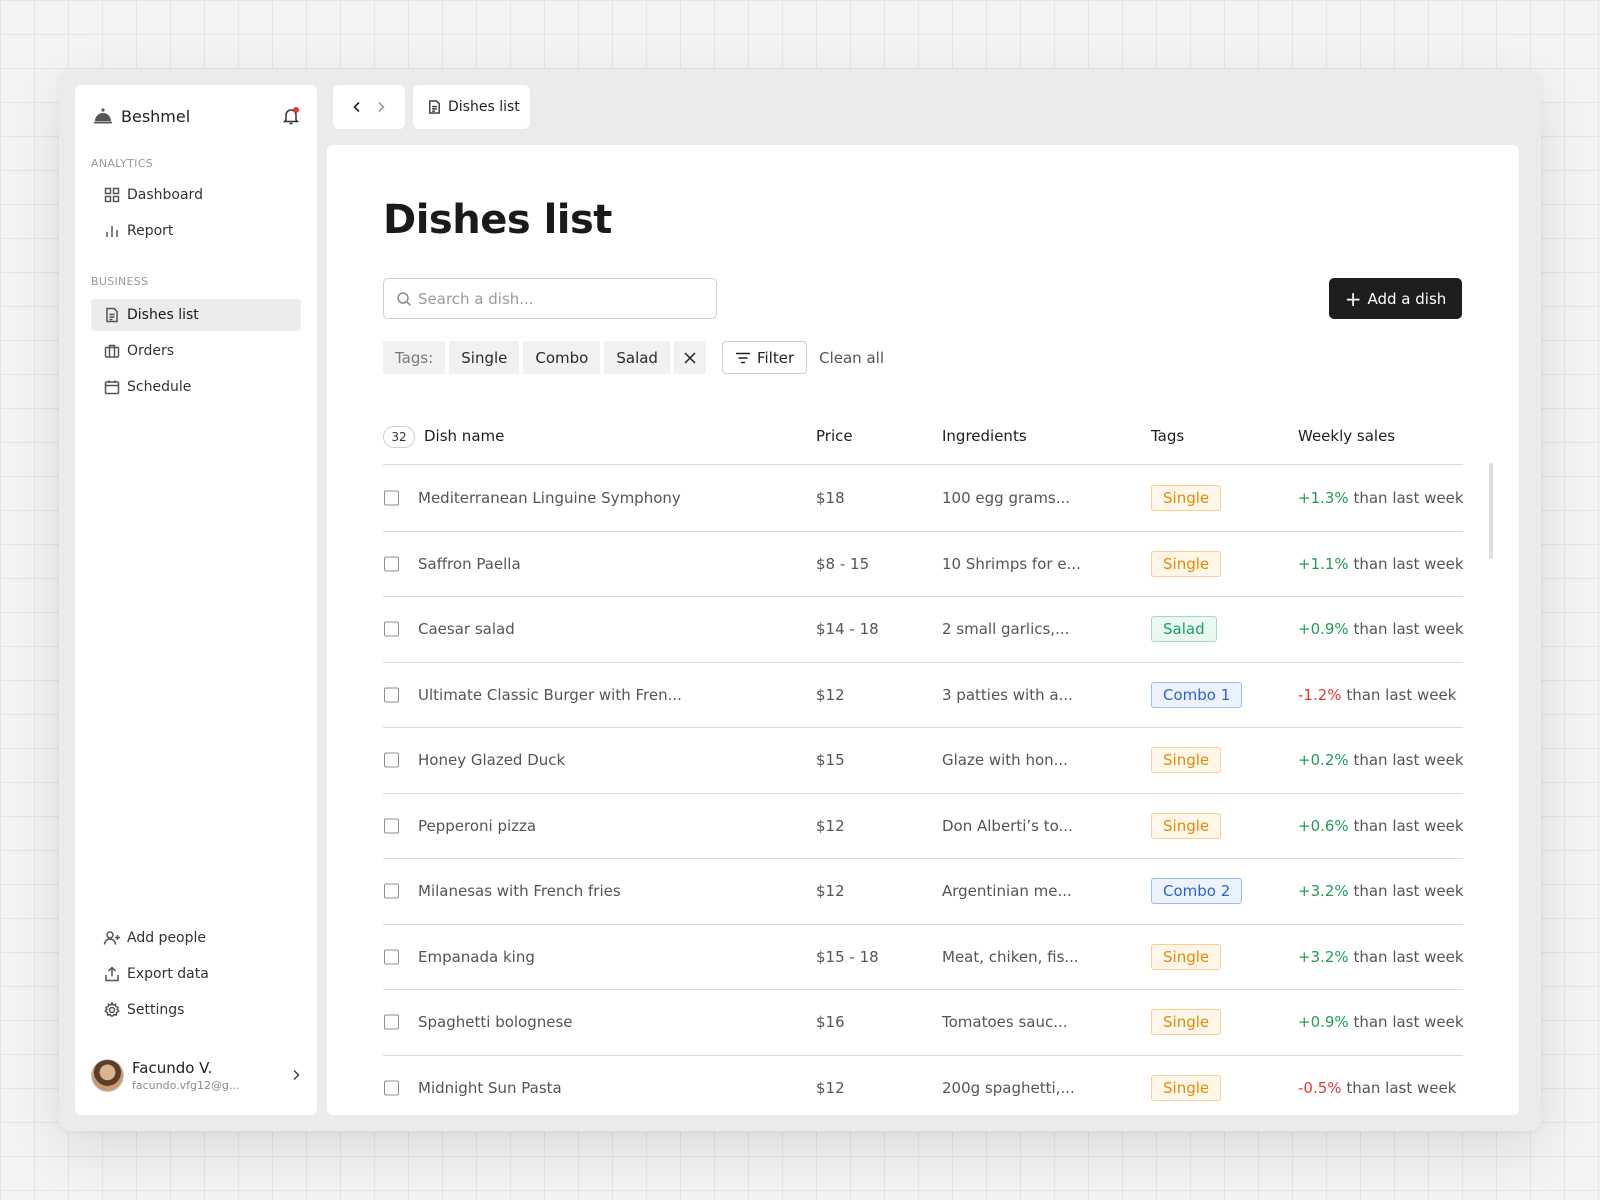  What do you see at coordinates (197, 116) in the screenshot?
I see `brand: Beshmel` at bounding box center [197, 116].